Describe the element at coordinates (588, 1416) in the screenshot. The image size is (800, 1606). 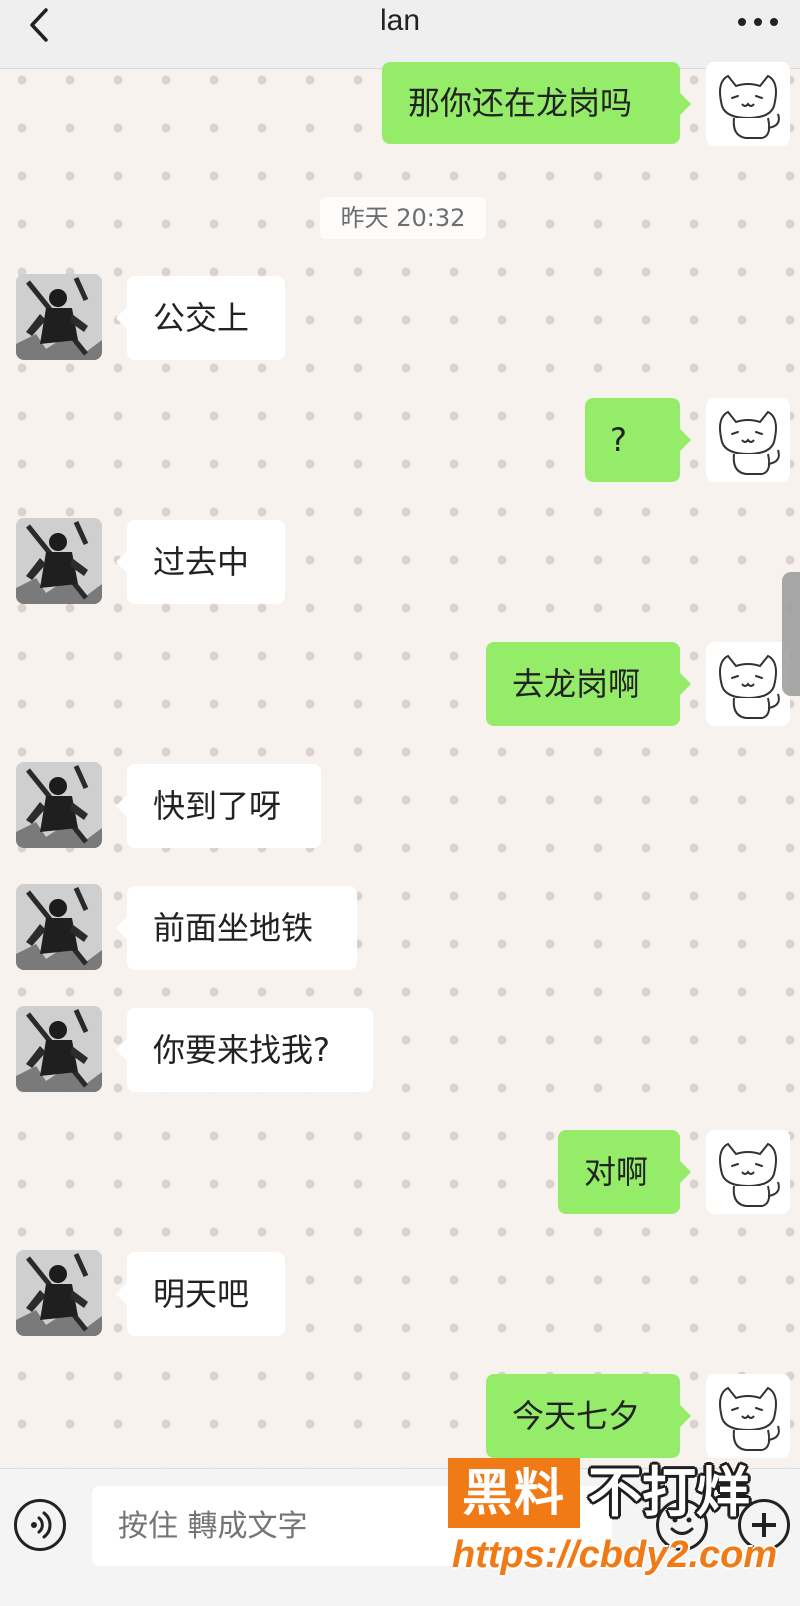
I see `message-bubble-sent: 今天七夕` at that location.